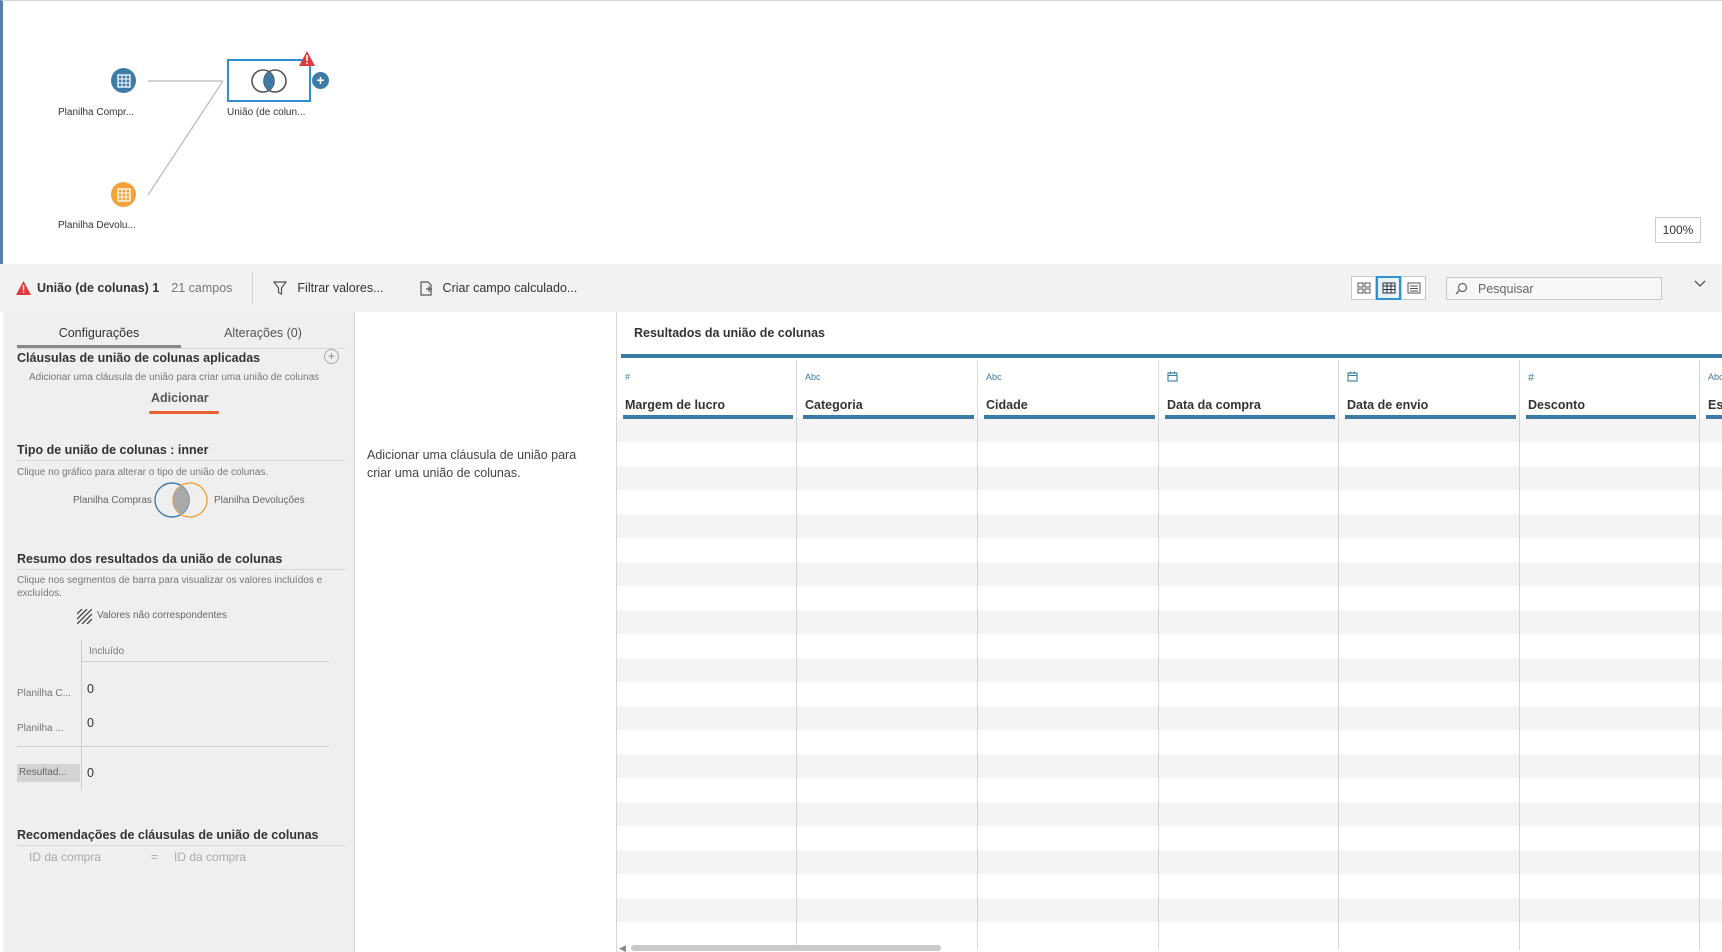  What do you see at coordinates (180, 398) in the screenshot?
I see `add-clause-link: Adicionar` at bounding box center [180, 398].